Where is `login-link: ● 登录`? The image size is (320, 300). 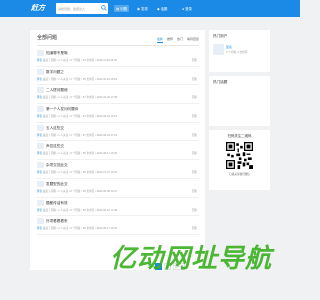 login-link: ● 登录 is located at coordinates (187, 8).